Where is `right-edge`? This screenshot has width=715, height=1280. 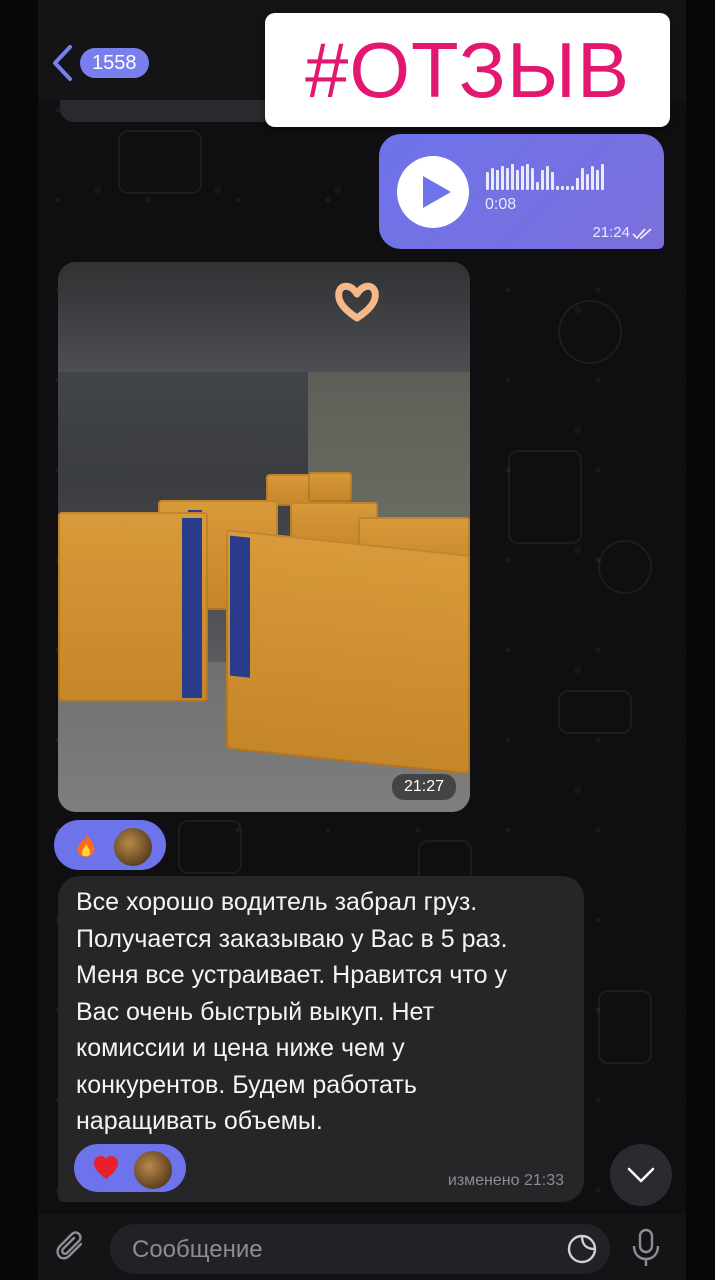 right-edge is located at coordinates (700, 640).